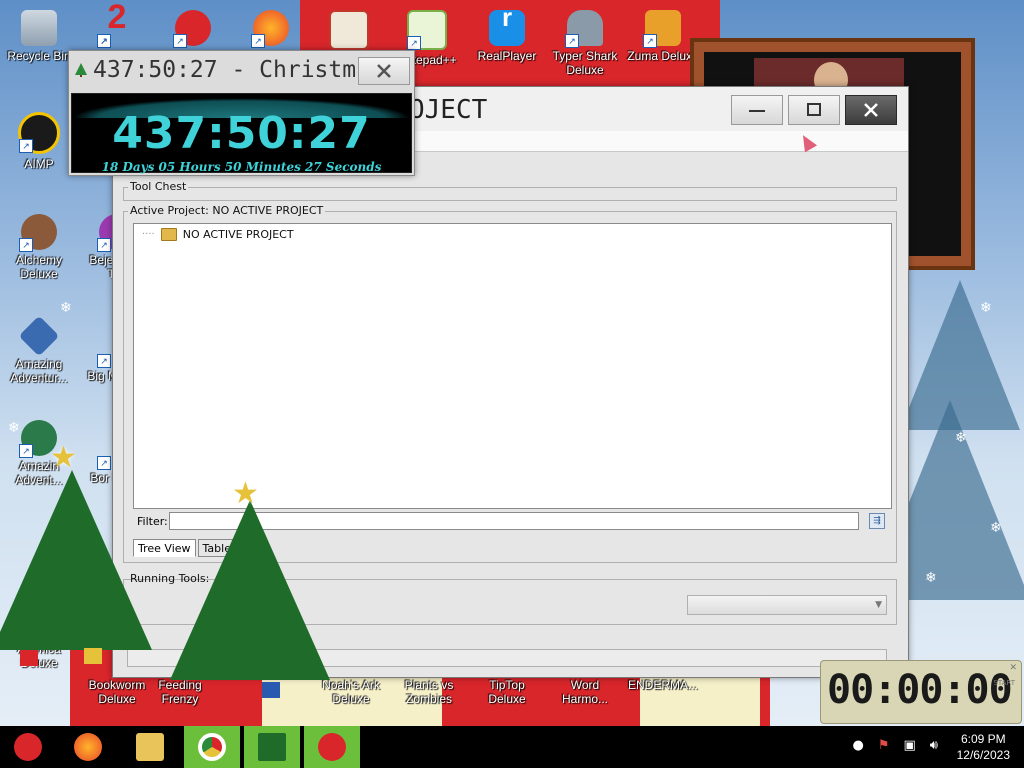 Image resolution: width=1024 pixels, height=768 pixels. What do you see at coordinates (884, 745) in the screenshot?
I see `security-flag-icon: ⚑` at bounding box center [884, 745].